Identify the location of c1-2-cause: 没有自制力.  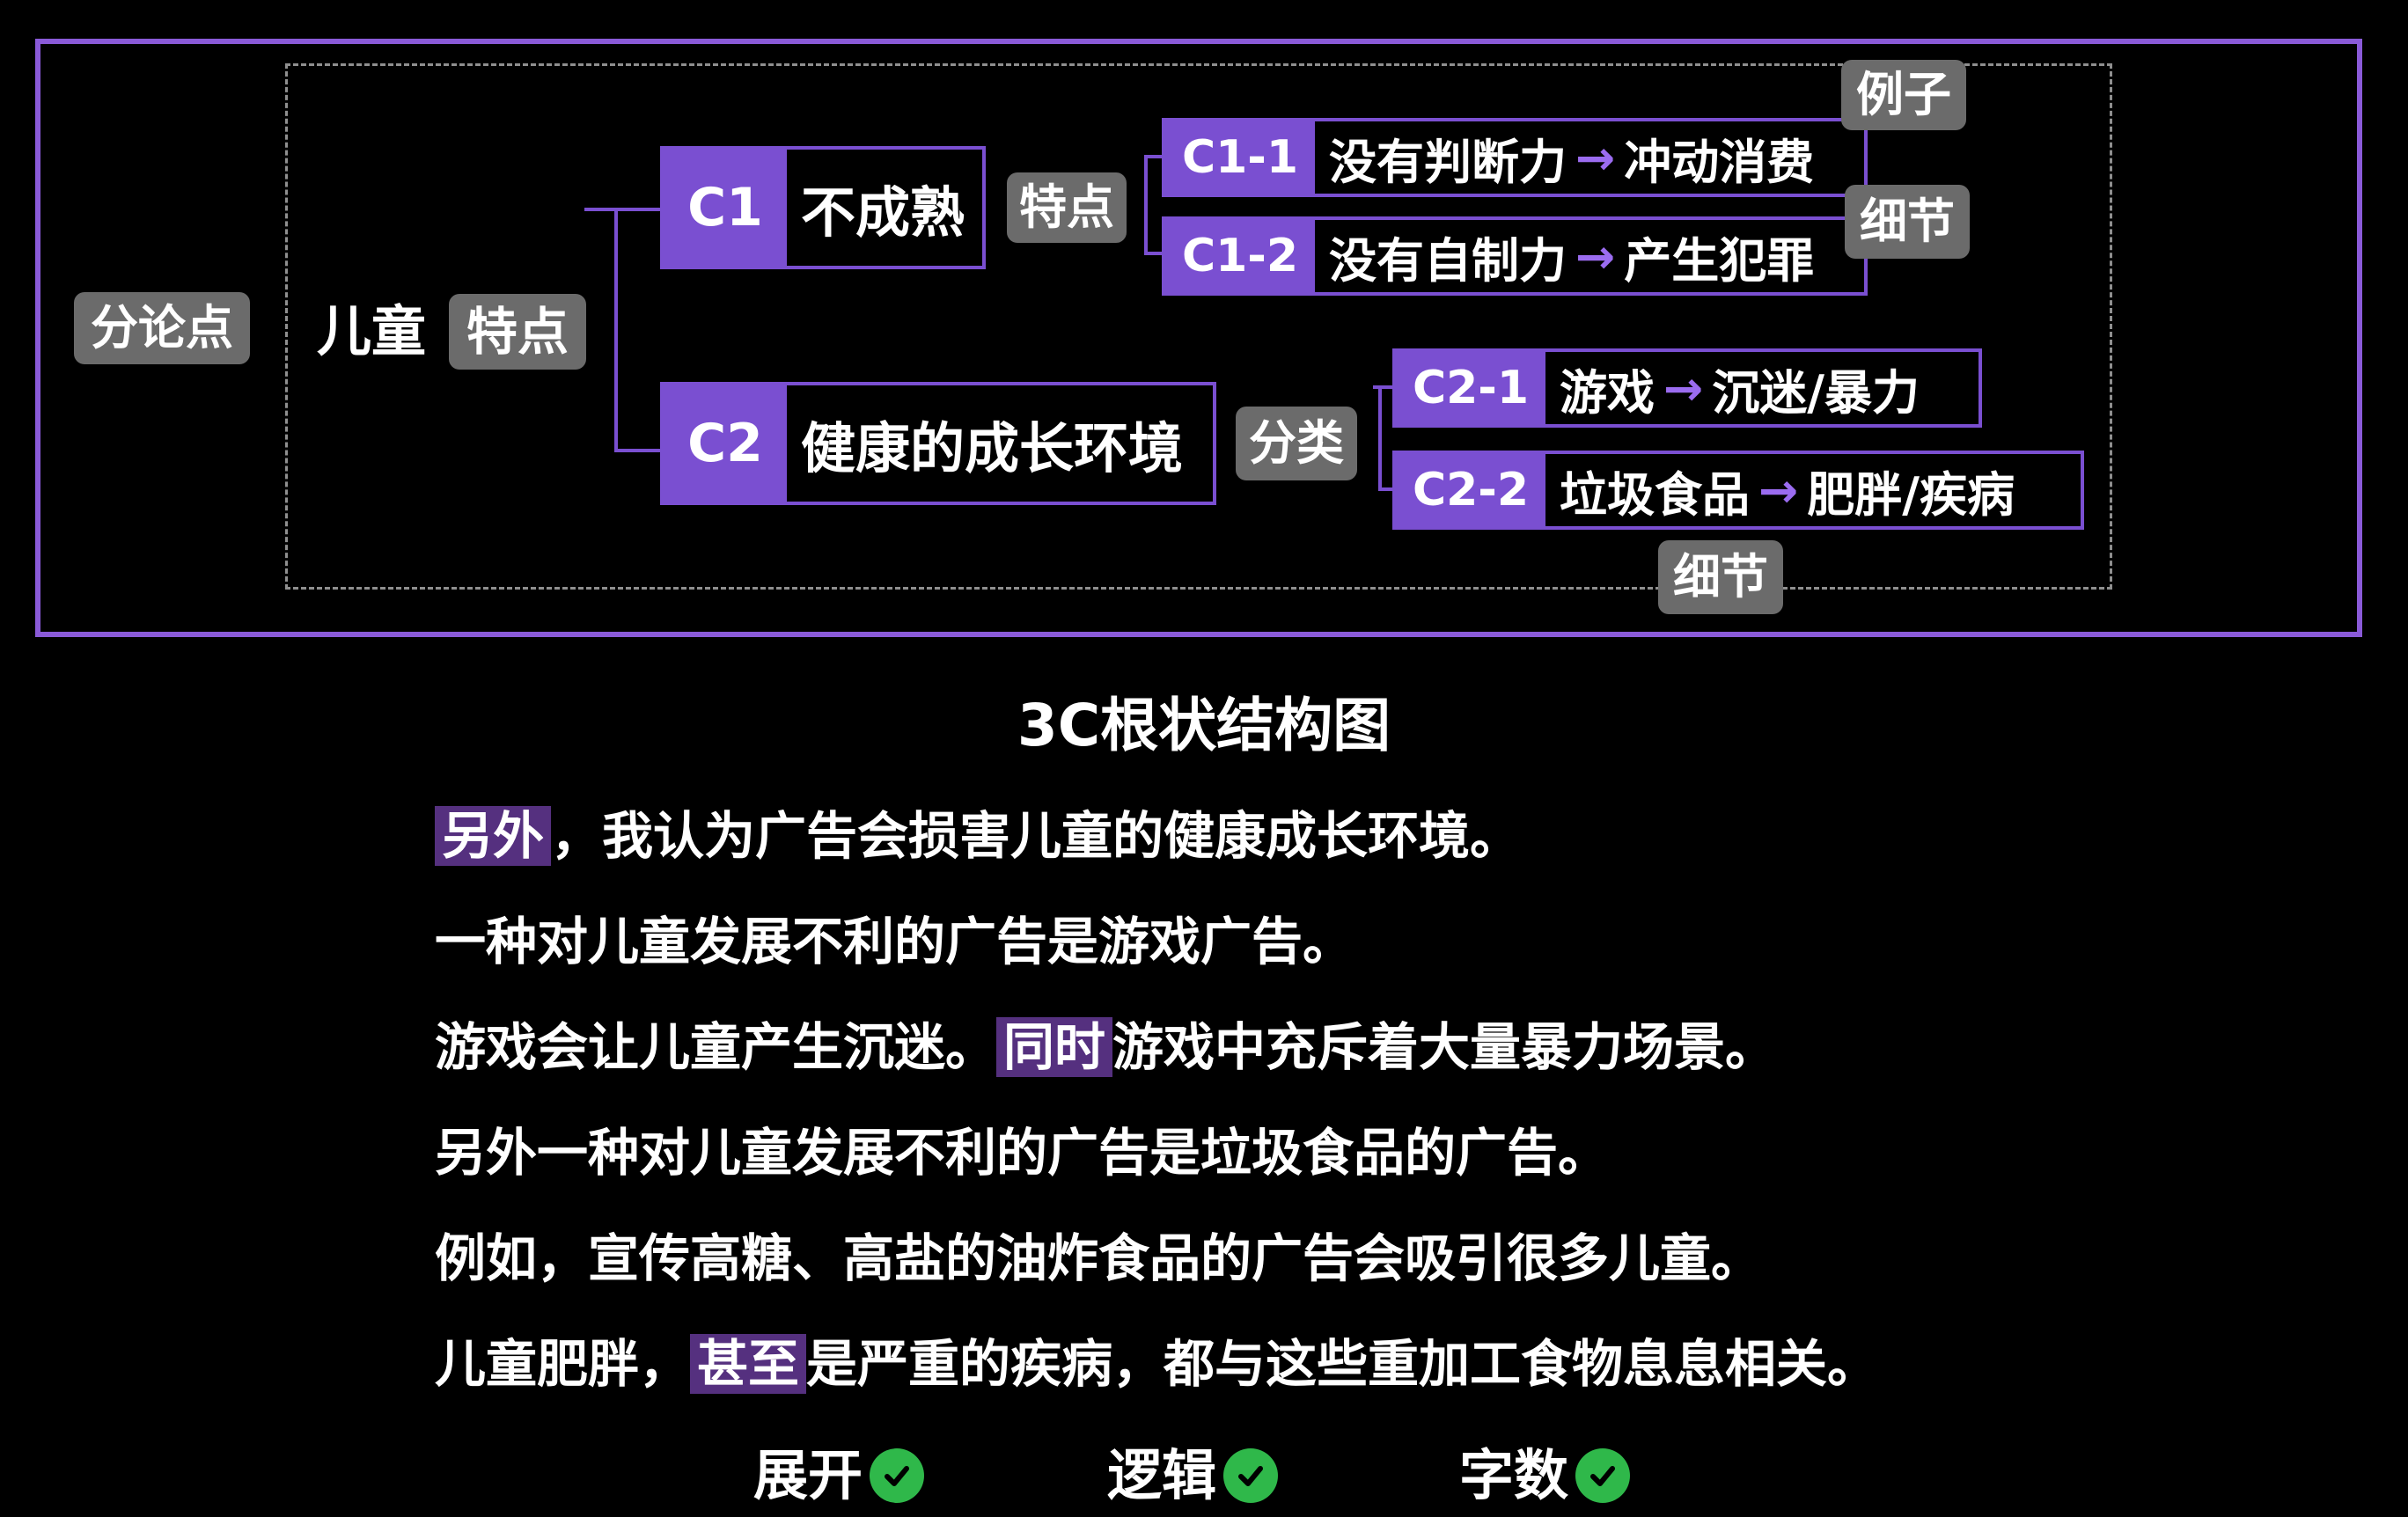
(1448, 260).